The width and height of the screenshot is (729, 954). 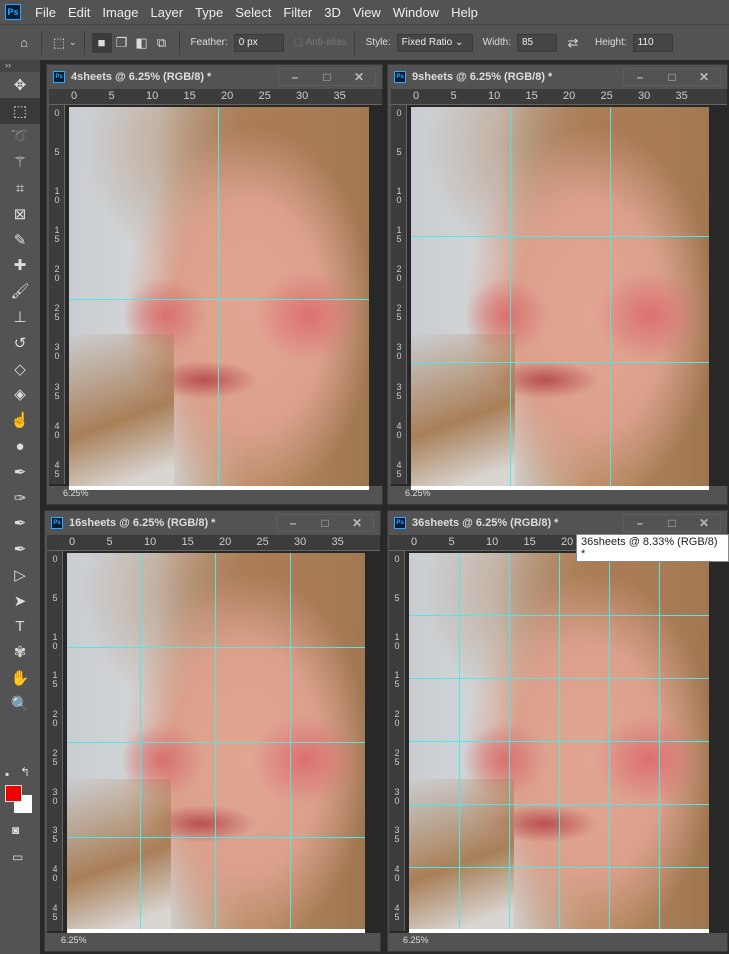 I want to click on menu-3d: 3D, so click(x=332, y=12).